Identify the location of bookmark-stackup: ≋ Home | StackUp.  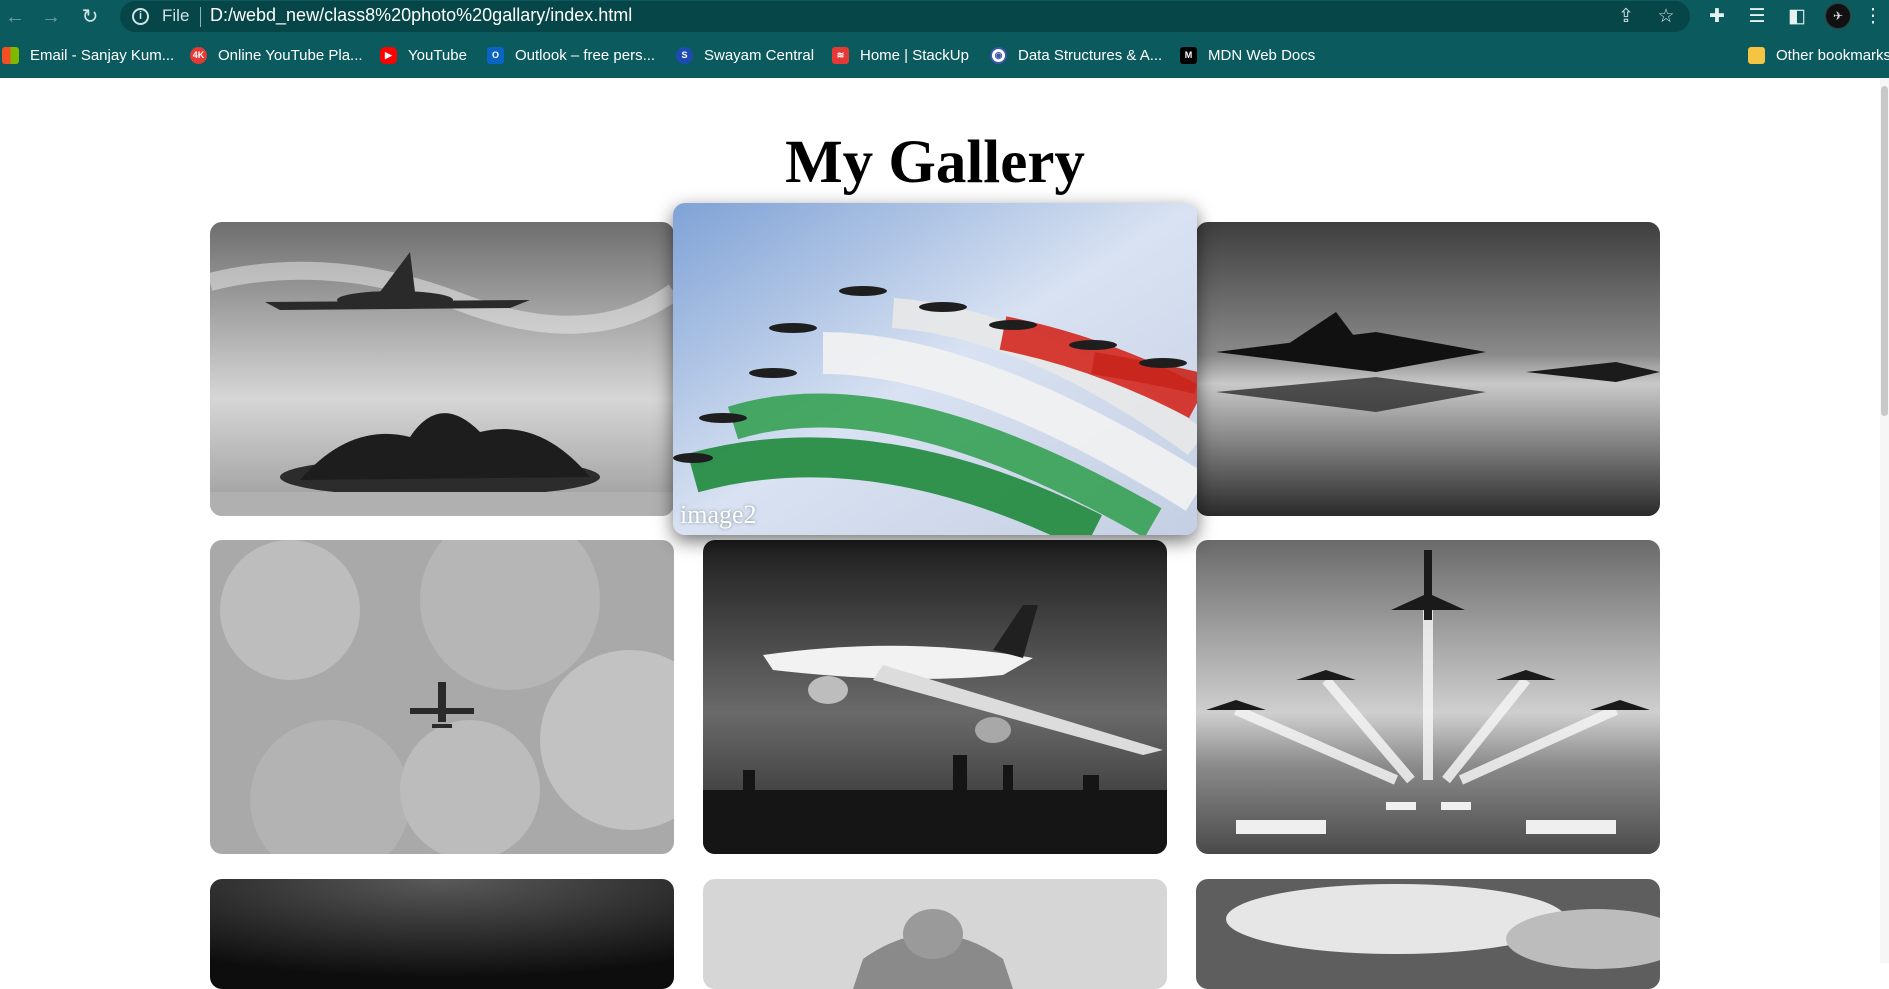
(900, 55).